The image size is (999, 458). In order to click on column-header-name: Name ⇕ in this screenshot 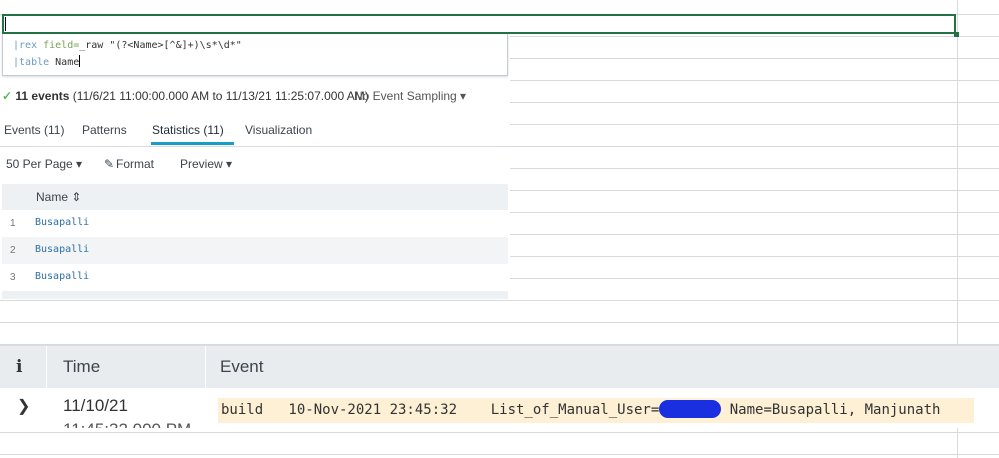, I will do `click(58, 197)`.